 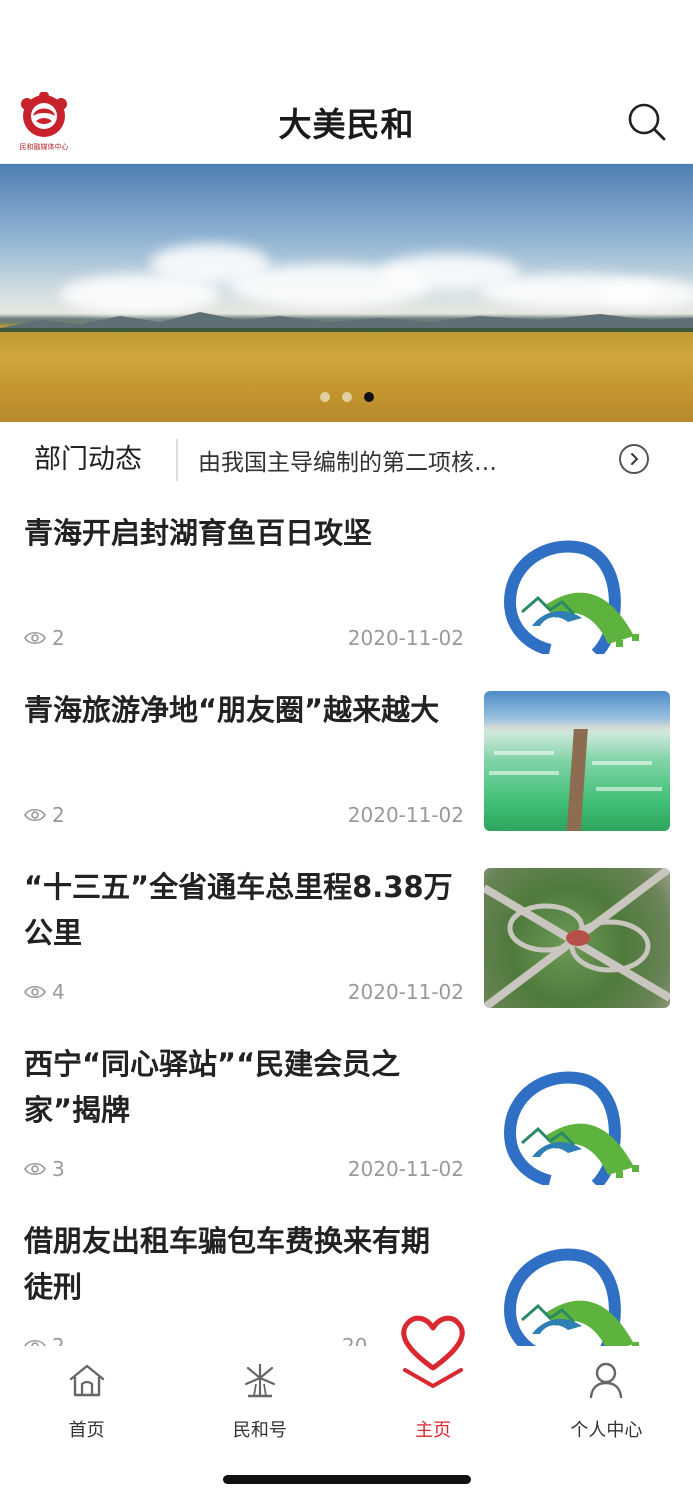 I want to click on logo-text: 民和融媒体中心, so click(x=44, y=147).